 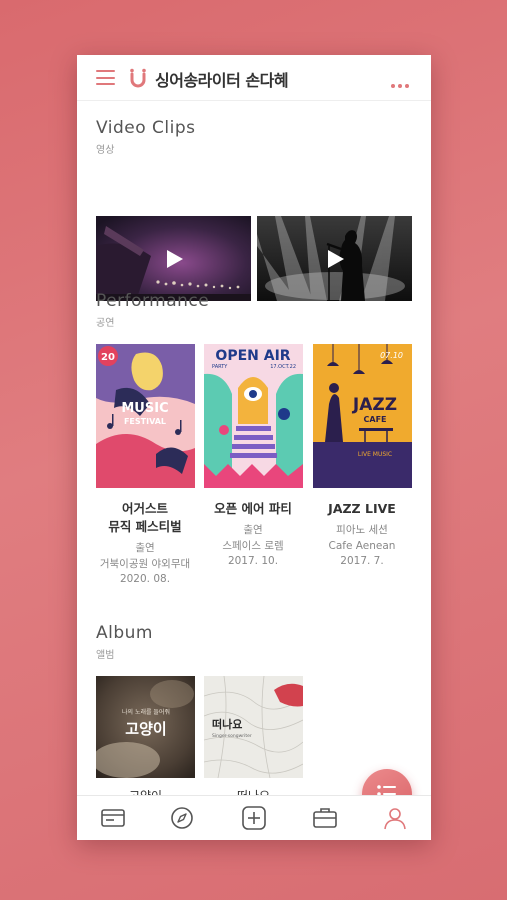 What do you see at coordinates (325, 818) in the screenshot?
I see `briefcase-icon` at bounding box center [325, 818].